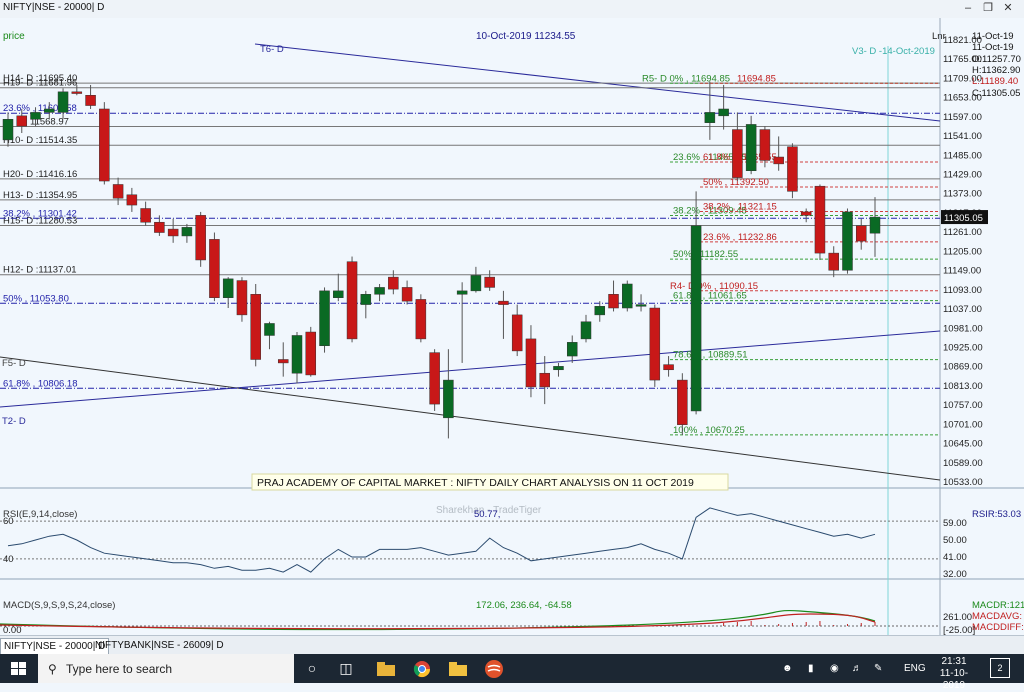 The height and width of the screenshot is (692, 1024). What do you see at coordinates (40, 213) in the screenshot?
I see `fib-level-label: 38.2% , 11301.42` at bounding box center [40, 213].